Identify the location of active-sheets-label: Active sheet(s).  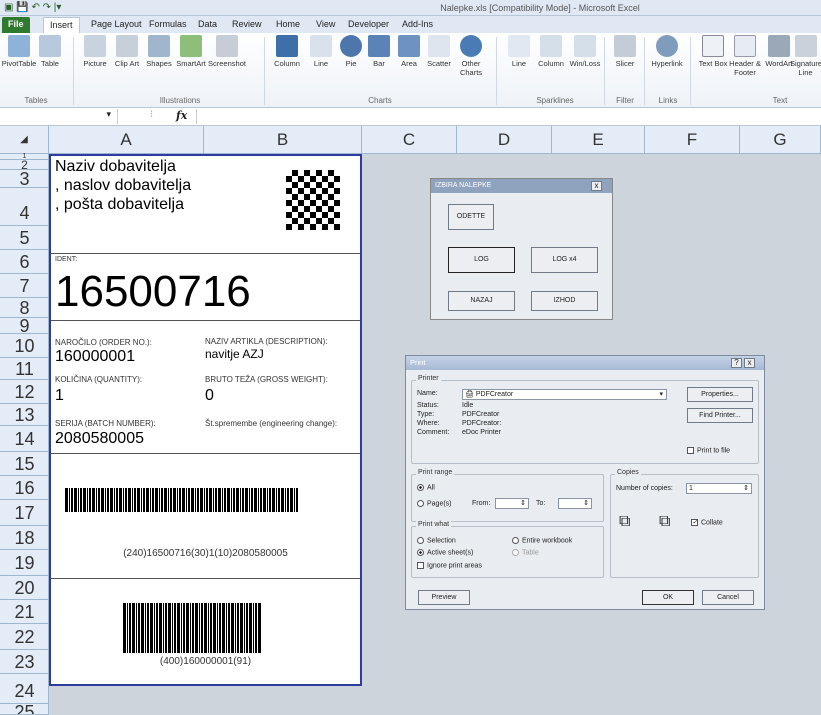
(450, 553).